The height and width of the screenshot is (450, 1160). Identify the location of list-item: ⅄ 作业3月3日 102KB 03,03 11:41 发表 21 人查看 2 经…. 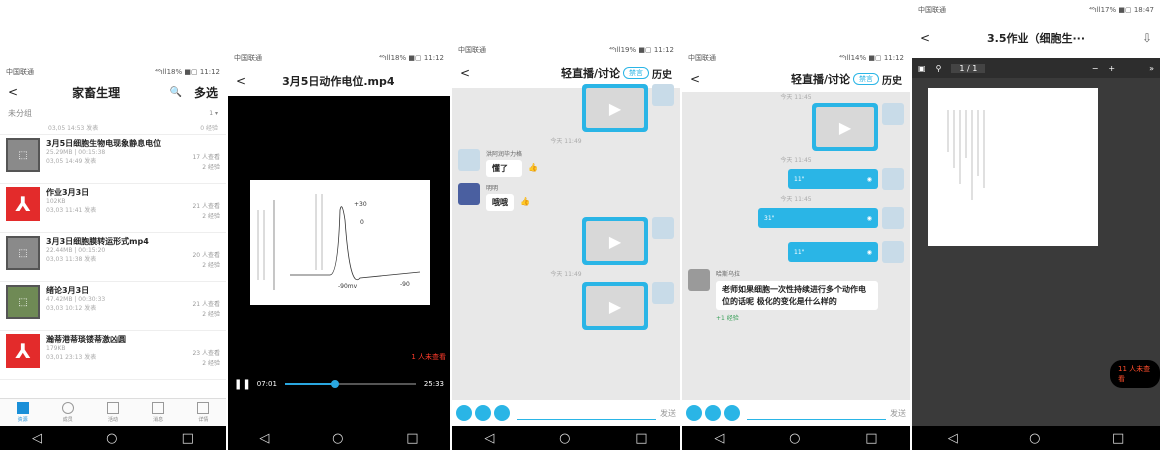
(113, 208).